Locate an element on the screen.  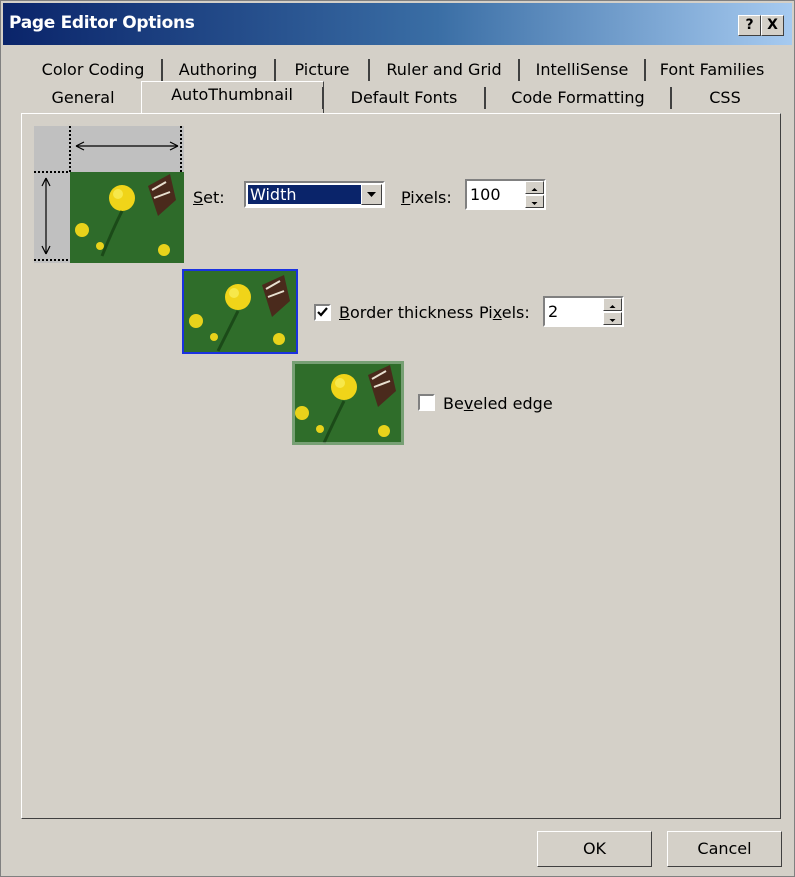
tab-general: General is located at coordinates (83, 98).